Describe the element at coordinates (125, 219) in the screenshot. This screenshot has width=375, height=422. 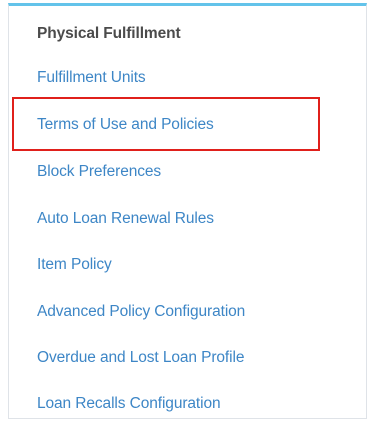
I see `menu-item-auto-loan-renewal-rules: Auto Loan Renewal Rules` at that location.